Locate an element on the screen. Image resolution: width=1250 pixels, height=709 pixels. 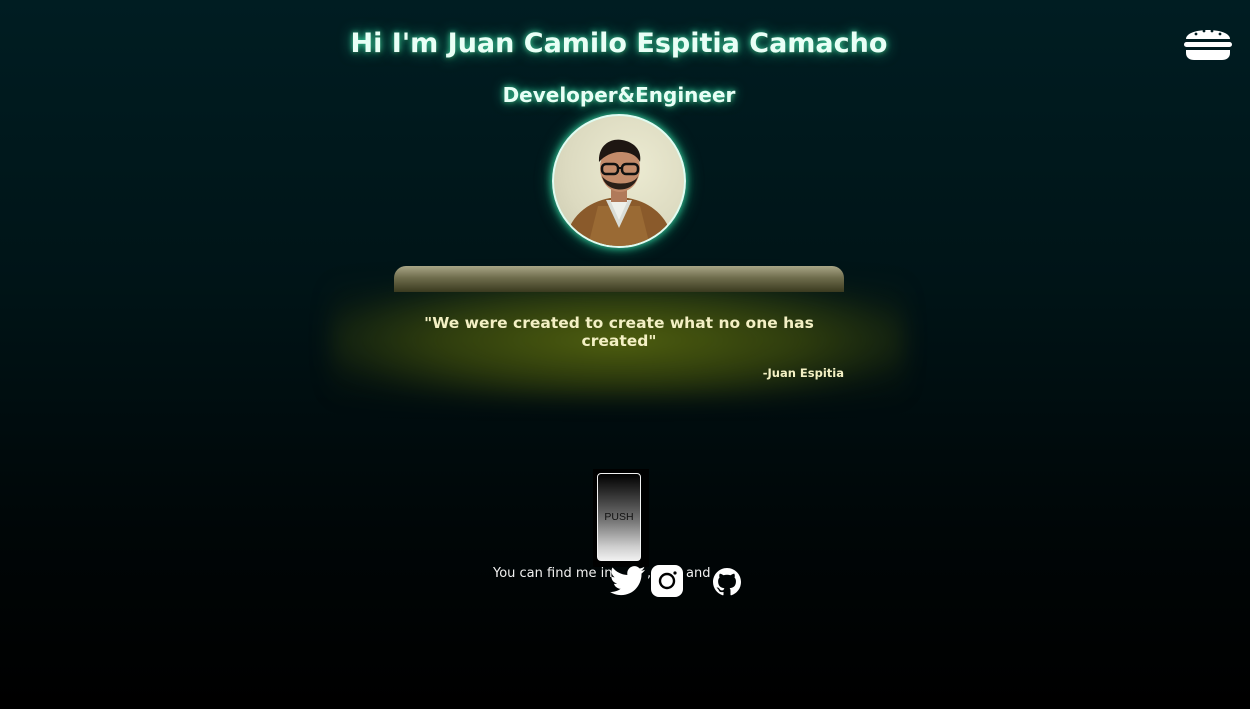
push-button-frame: PUSH is located at coordinates (621, 518).